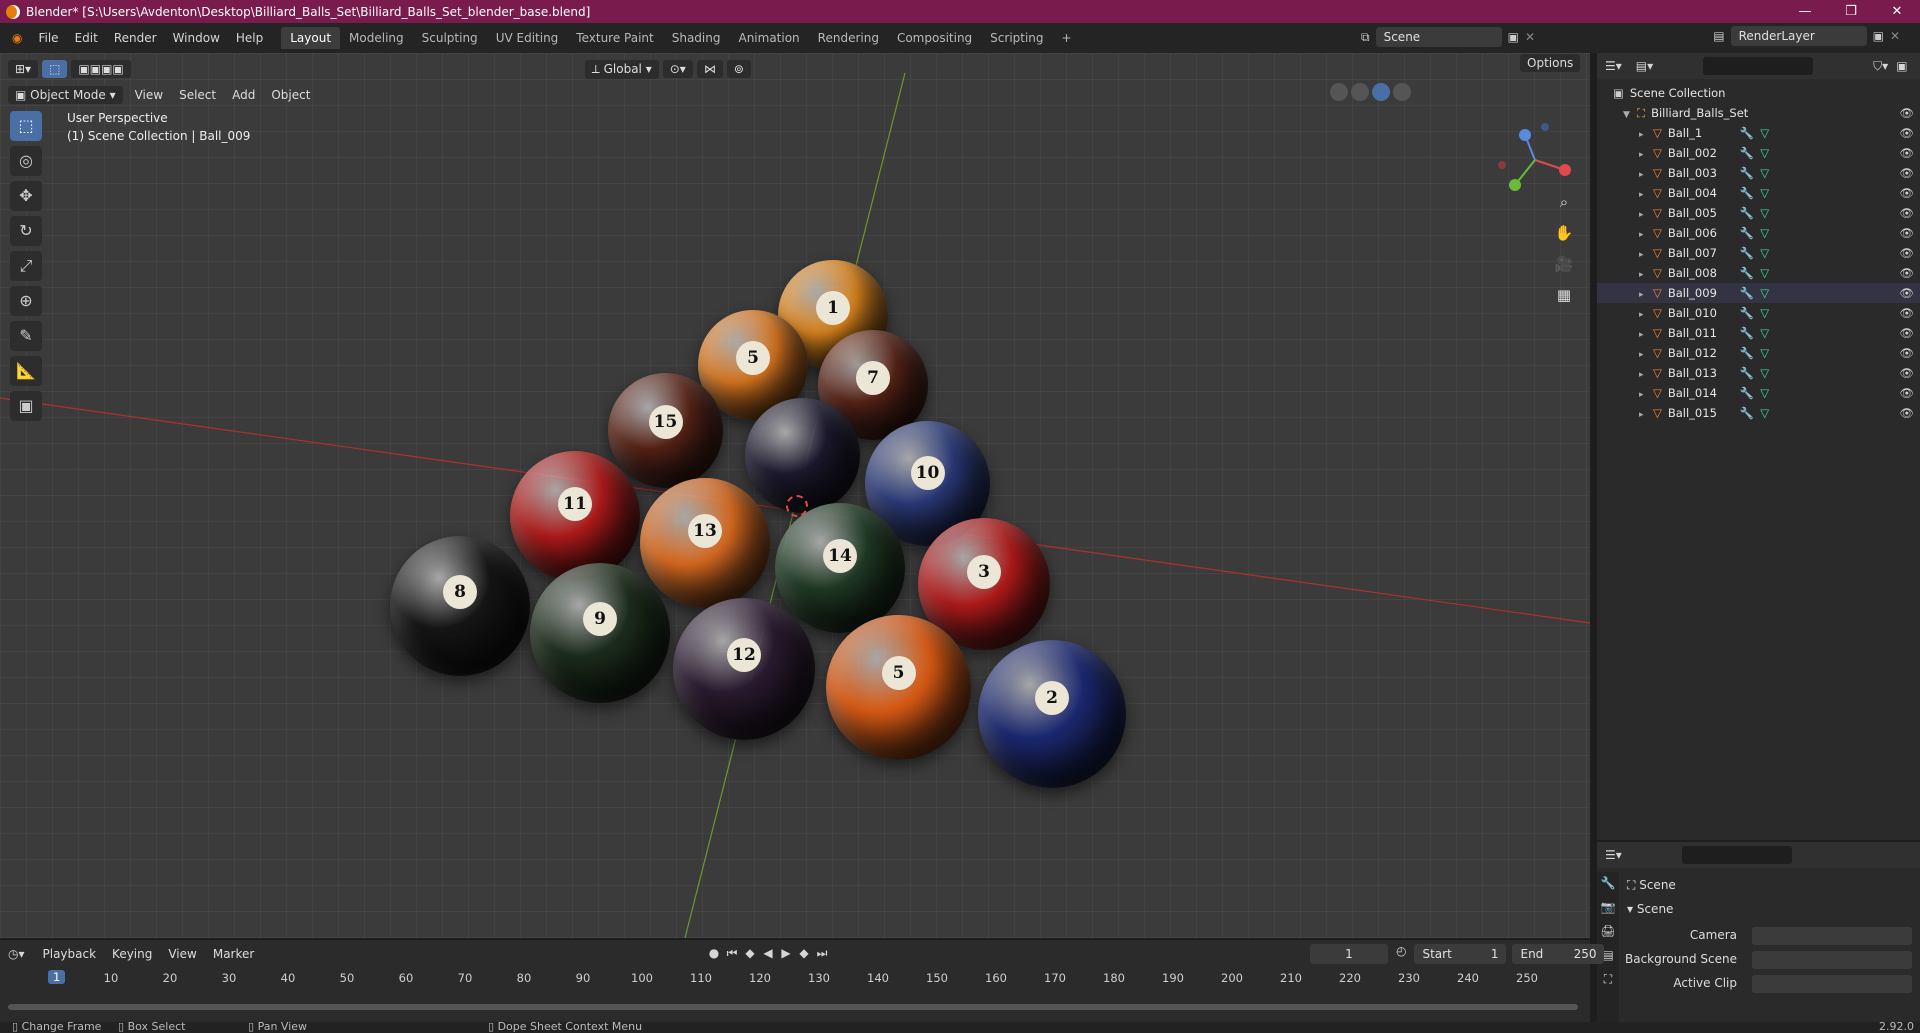 Image resolution: width=1920 pixels, height=1033 pixels. Describe the element at coordinates (233, 954) in the screenshot. I see `menu-marker: Marker` at that location.